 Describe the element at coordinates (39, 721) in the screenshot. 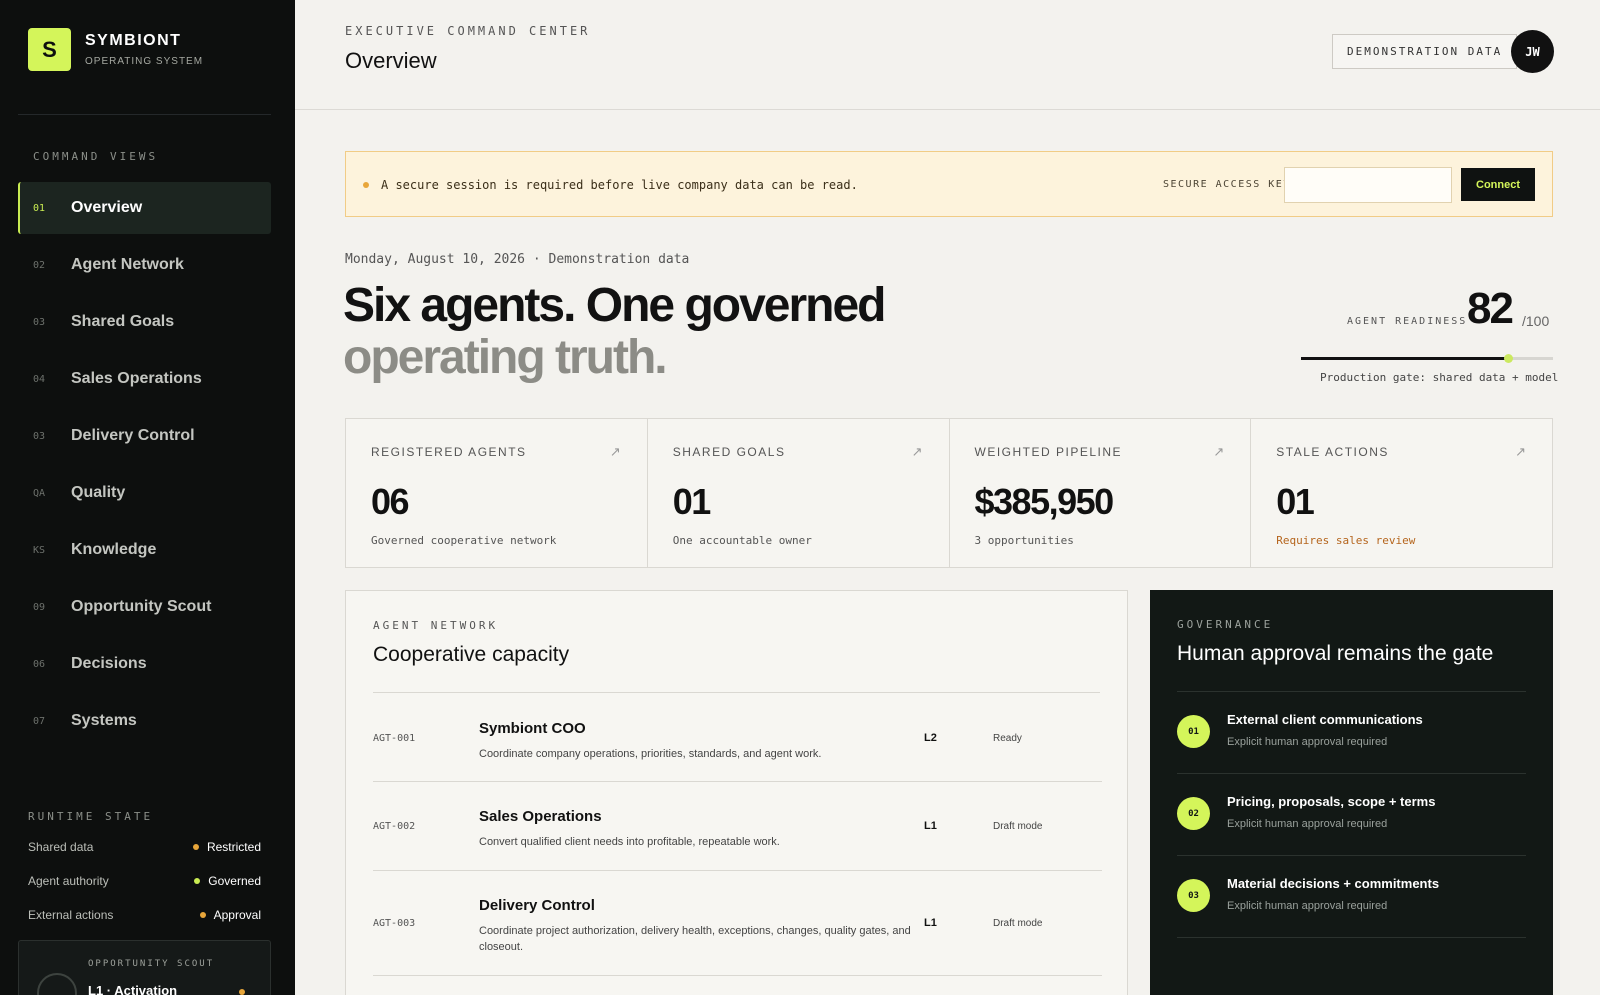

I see `nav-number: 07` at that location.